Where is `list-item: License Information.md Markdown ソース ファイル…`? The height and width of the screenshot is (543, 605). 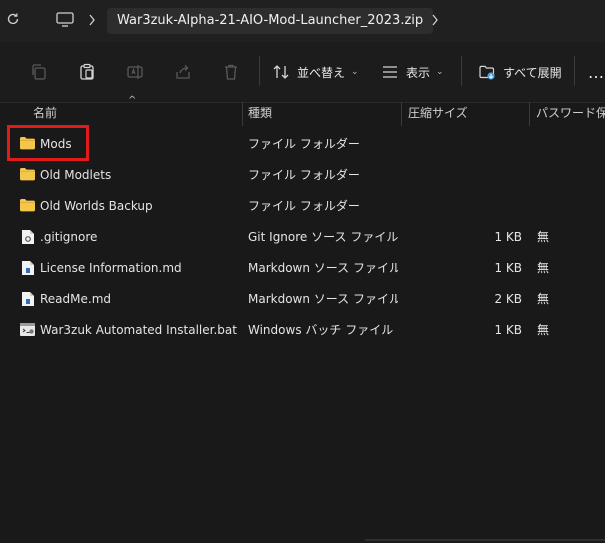 list-item: License Information.md Markdown ソース ファイル… is located at coordinates (302, 268).